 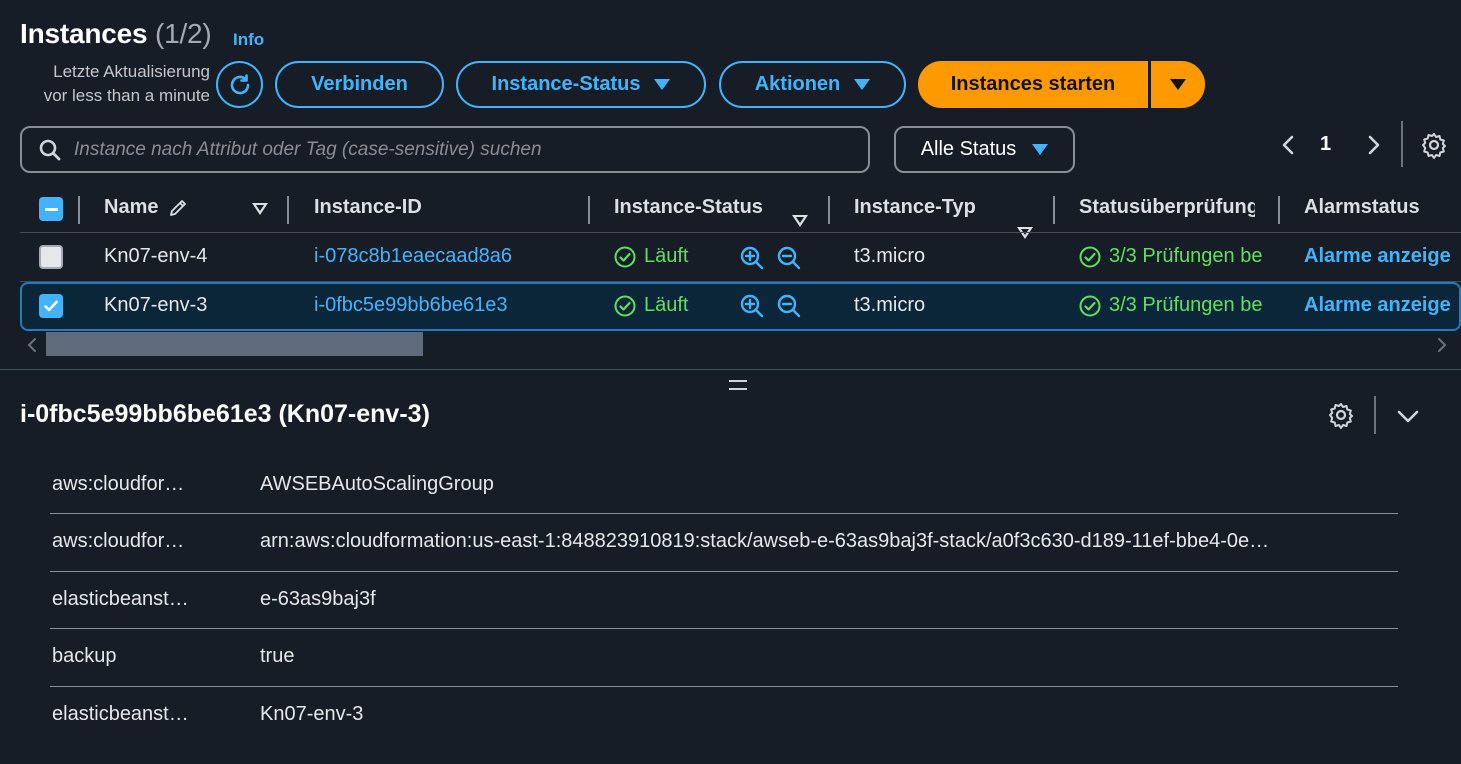 What do you see at coordinates (131, 207) in the screenshot?
I see `column-header-label: Name` at bounding box center [131, 207].